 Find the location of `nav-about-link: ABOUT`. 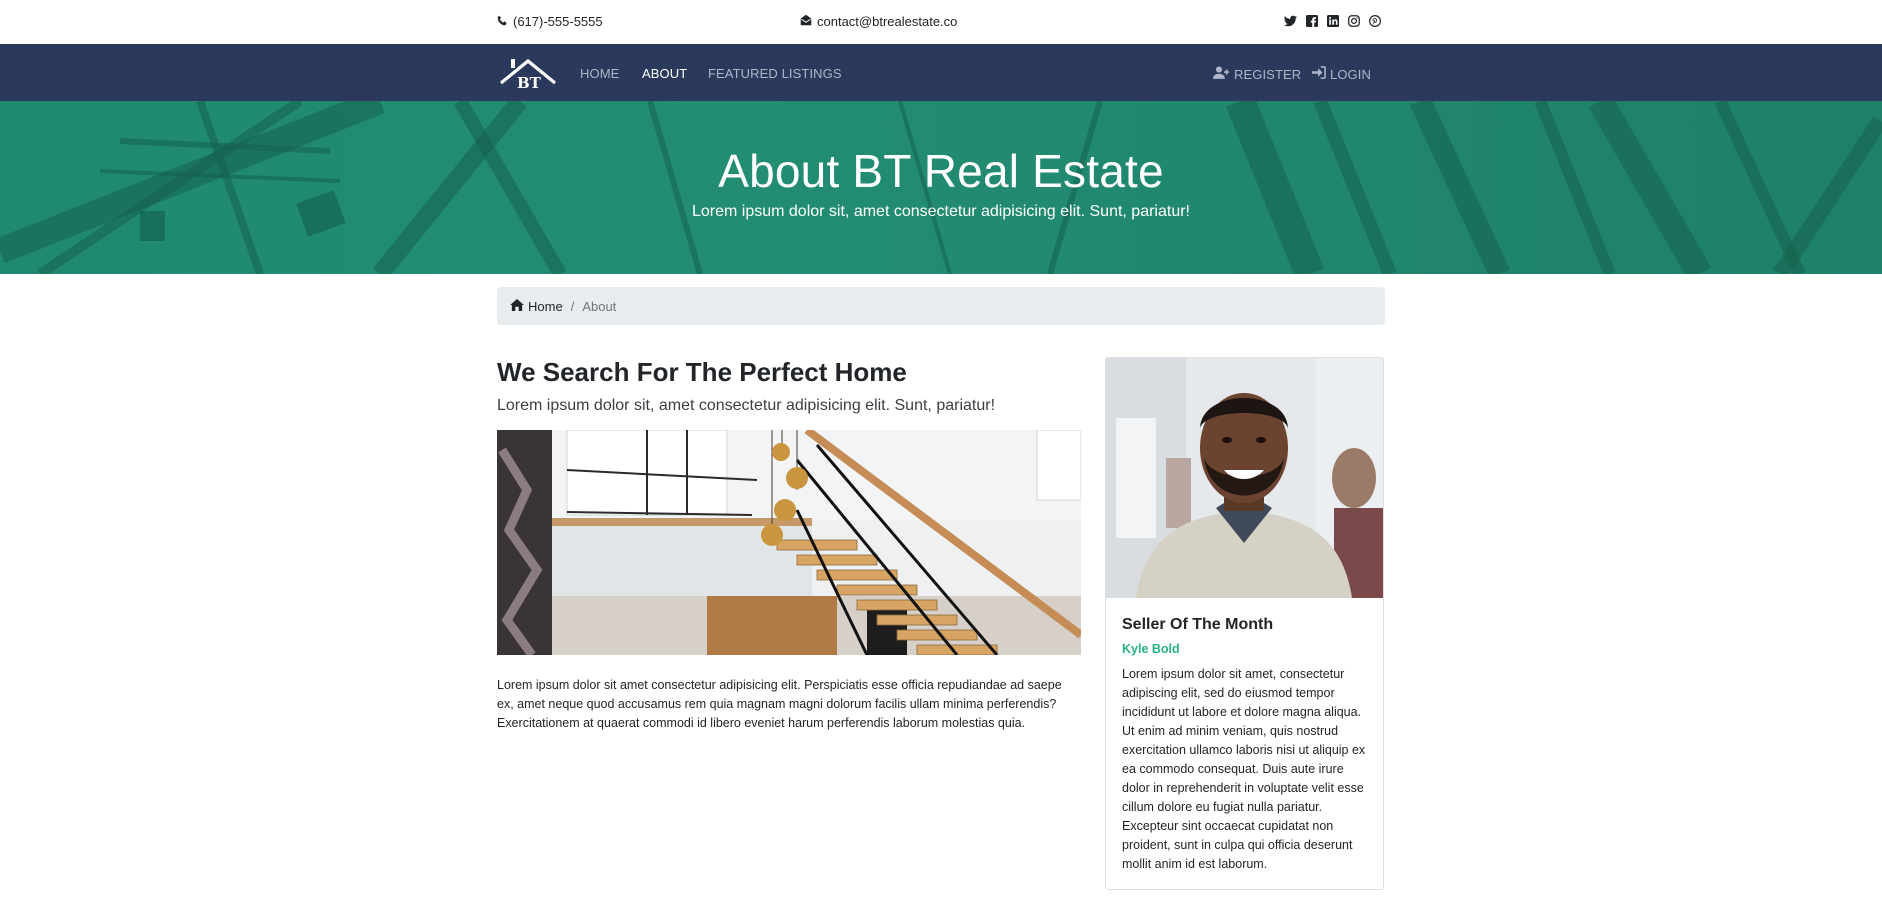

nav-about-link: ABOUT is located at coordinates (664, 73).